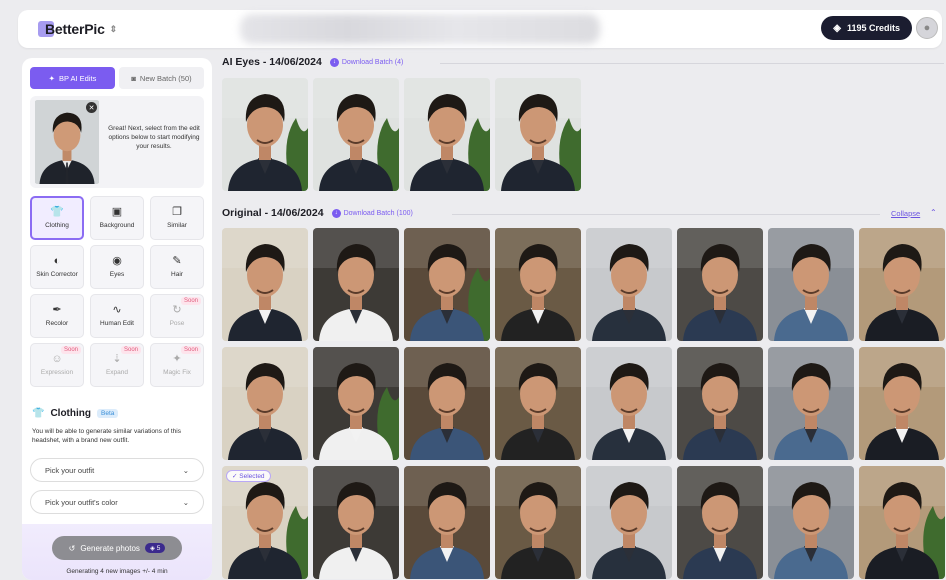  What do you see at coordinates (57, 372) in the screenshot?
I see `tool-label: Expression` at bounding box center [57, 372].